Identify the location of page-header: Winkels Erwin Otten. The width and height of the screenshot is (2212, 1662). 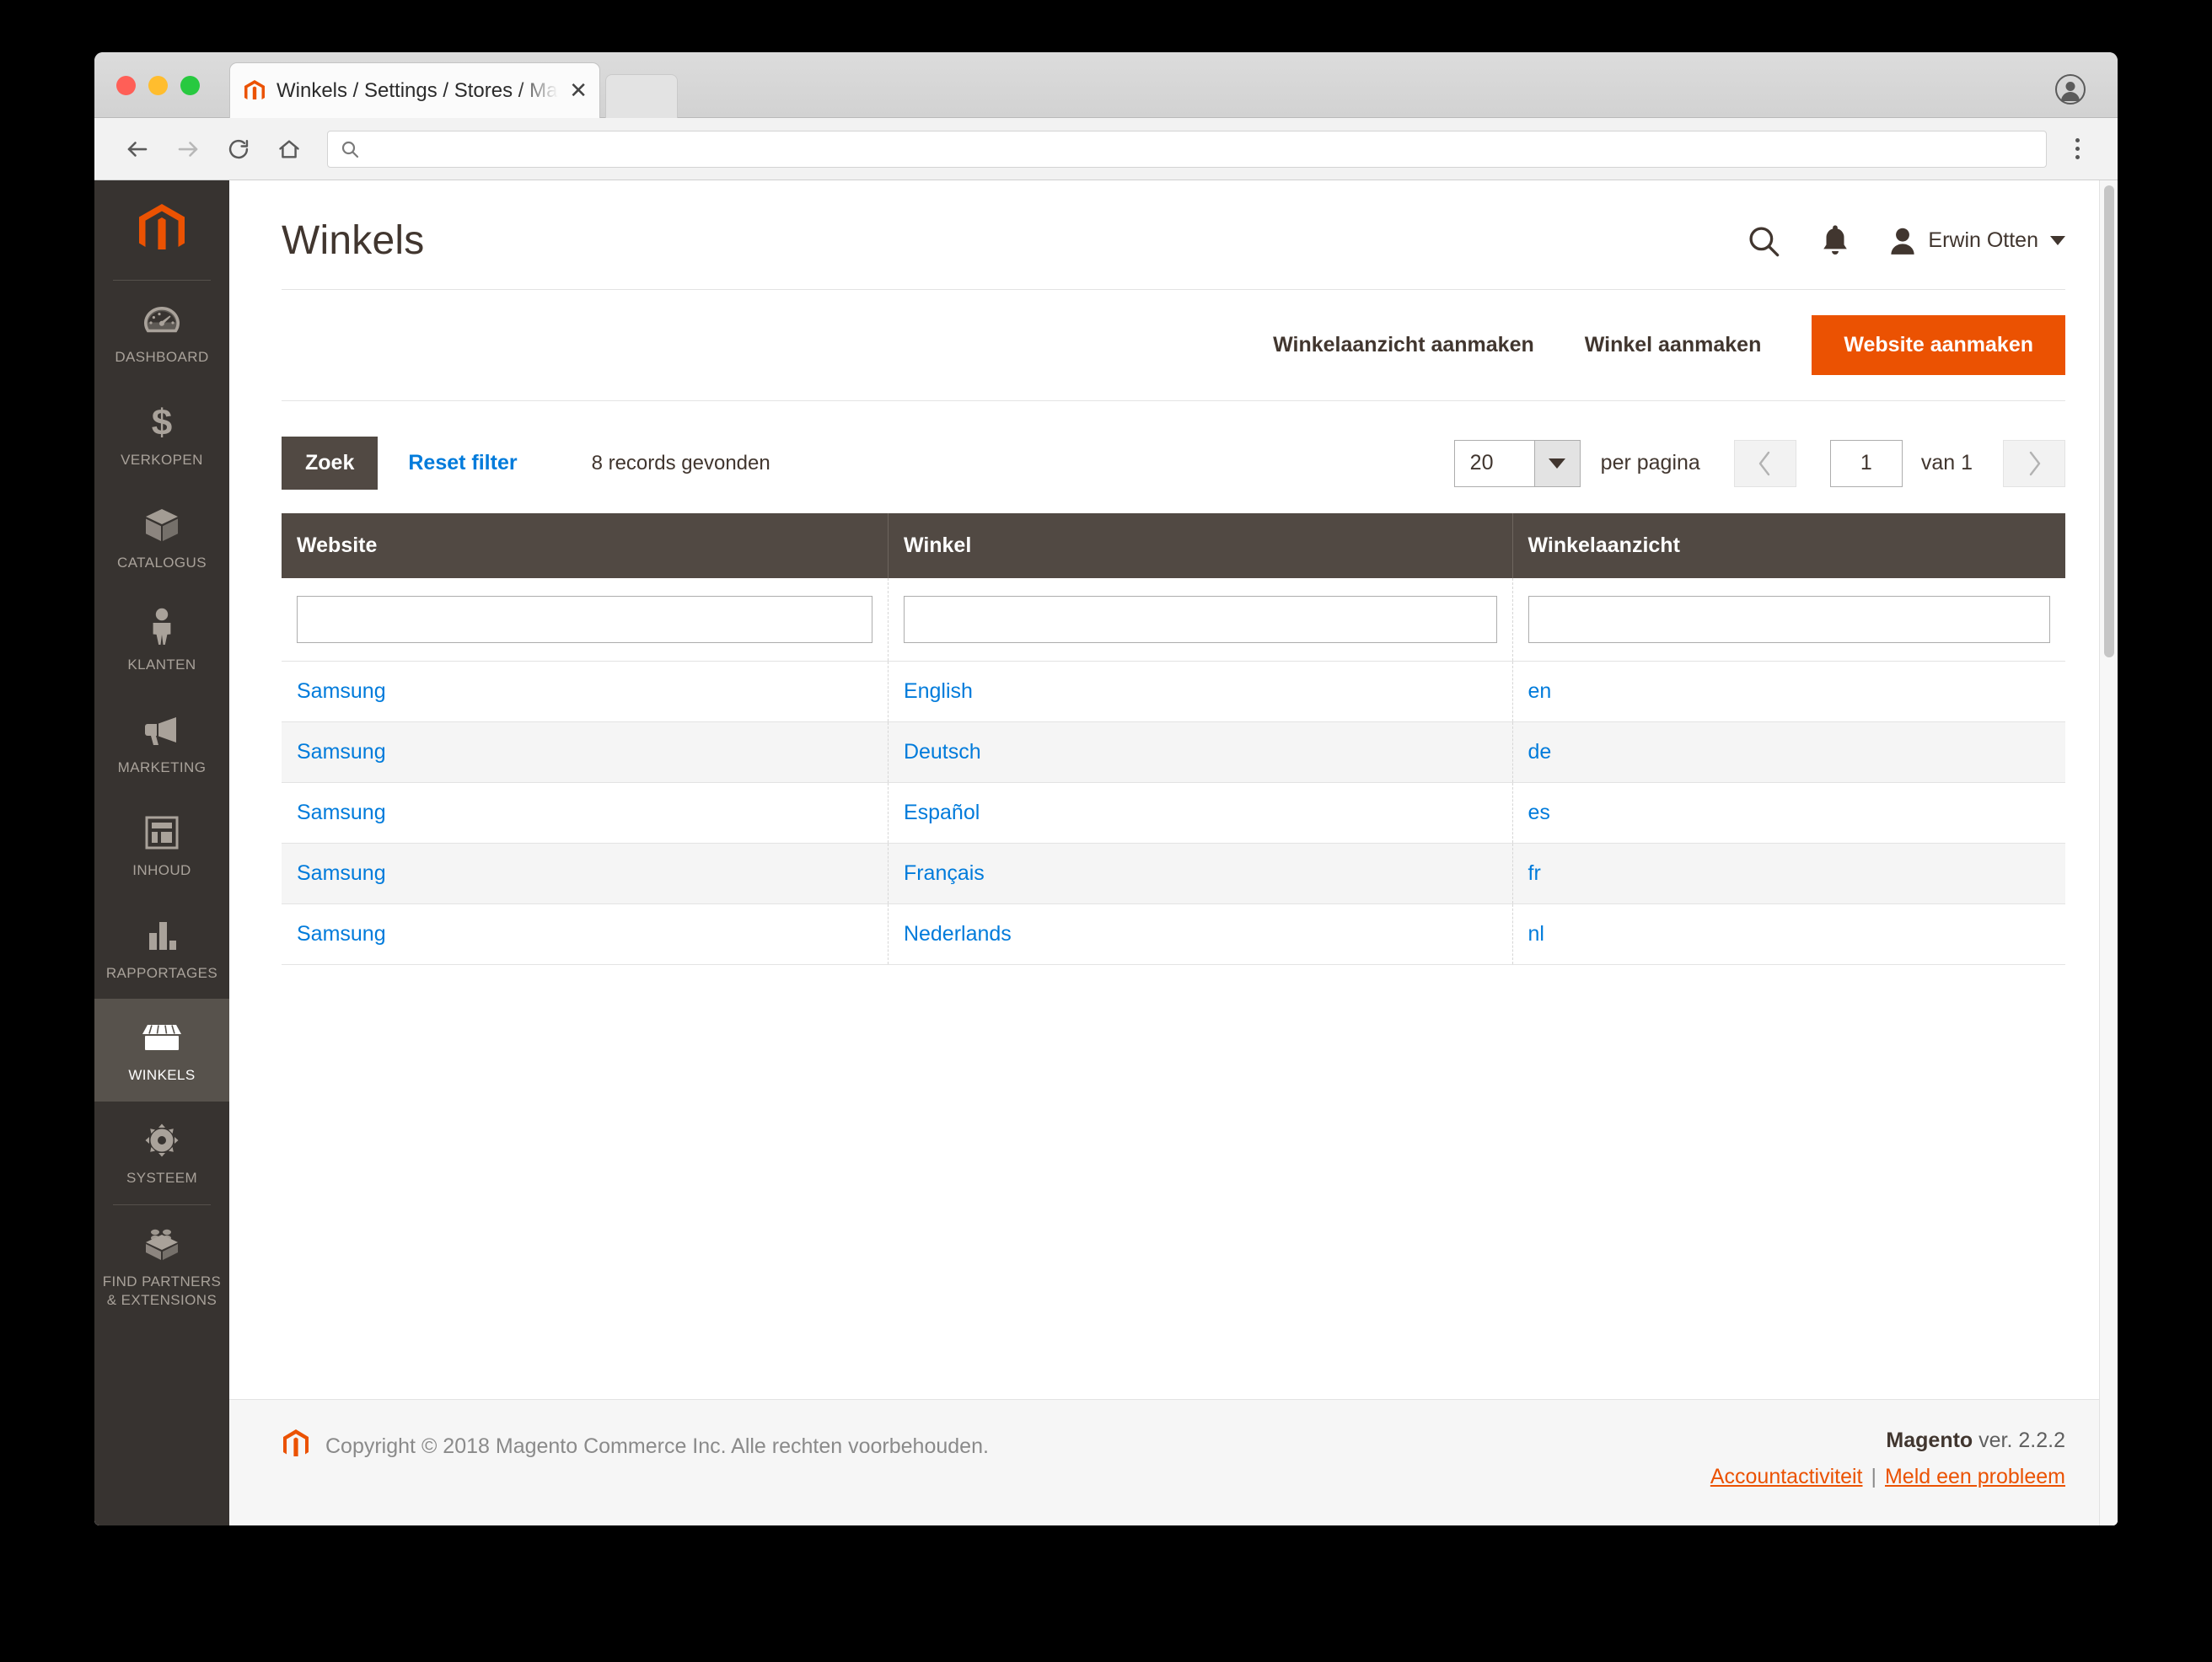
(1174, 234).